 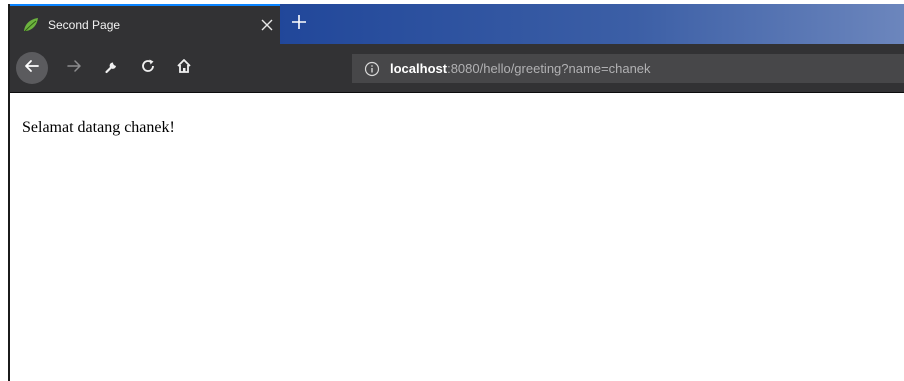 I want to click on url-path: :8080/hello/greeting?name=chanek, so click(x=549, y=68).